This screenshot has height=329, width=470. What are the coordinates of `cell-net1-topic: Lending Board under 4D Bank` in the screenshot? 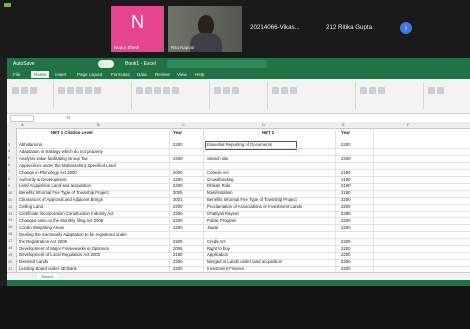 It's located at (48, 268).